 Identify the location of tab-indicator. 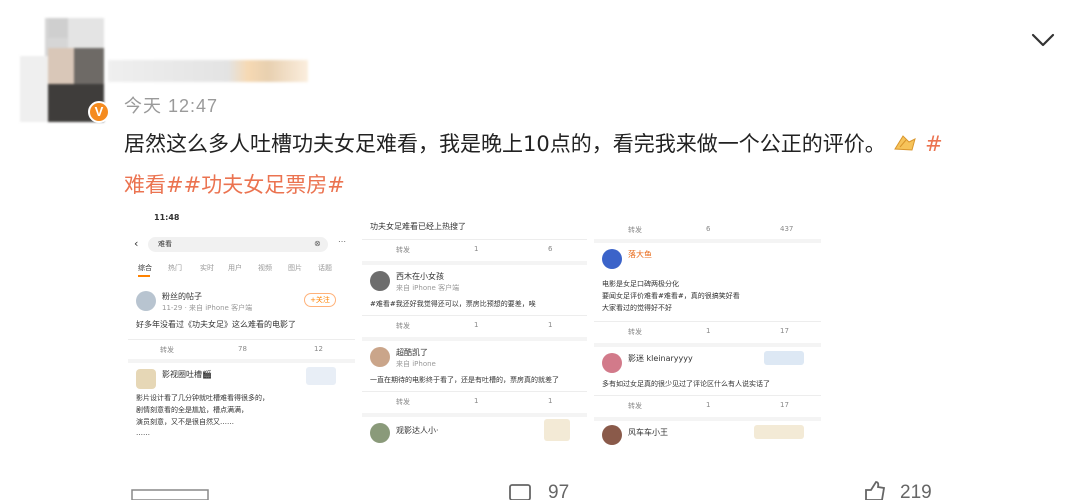
(144, 276).